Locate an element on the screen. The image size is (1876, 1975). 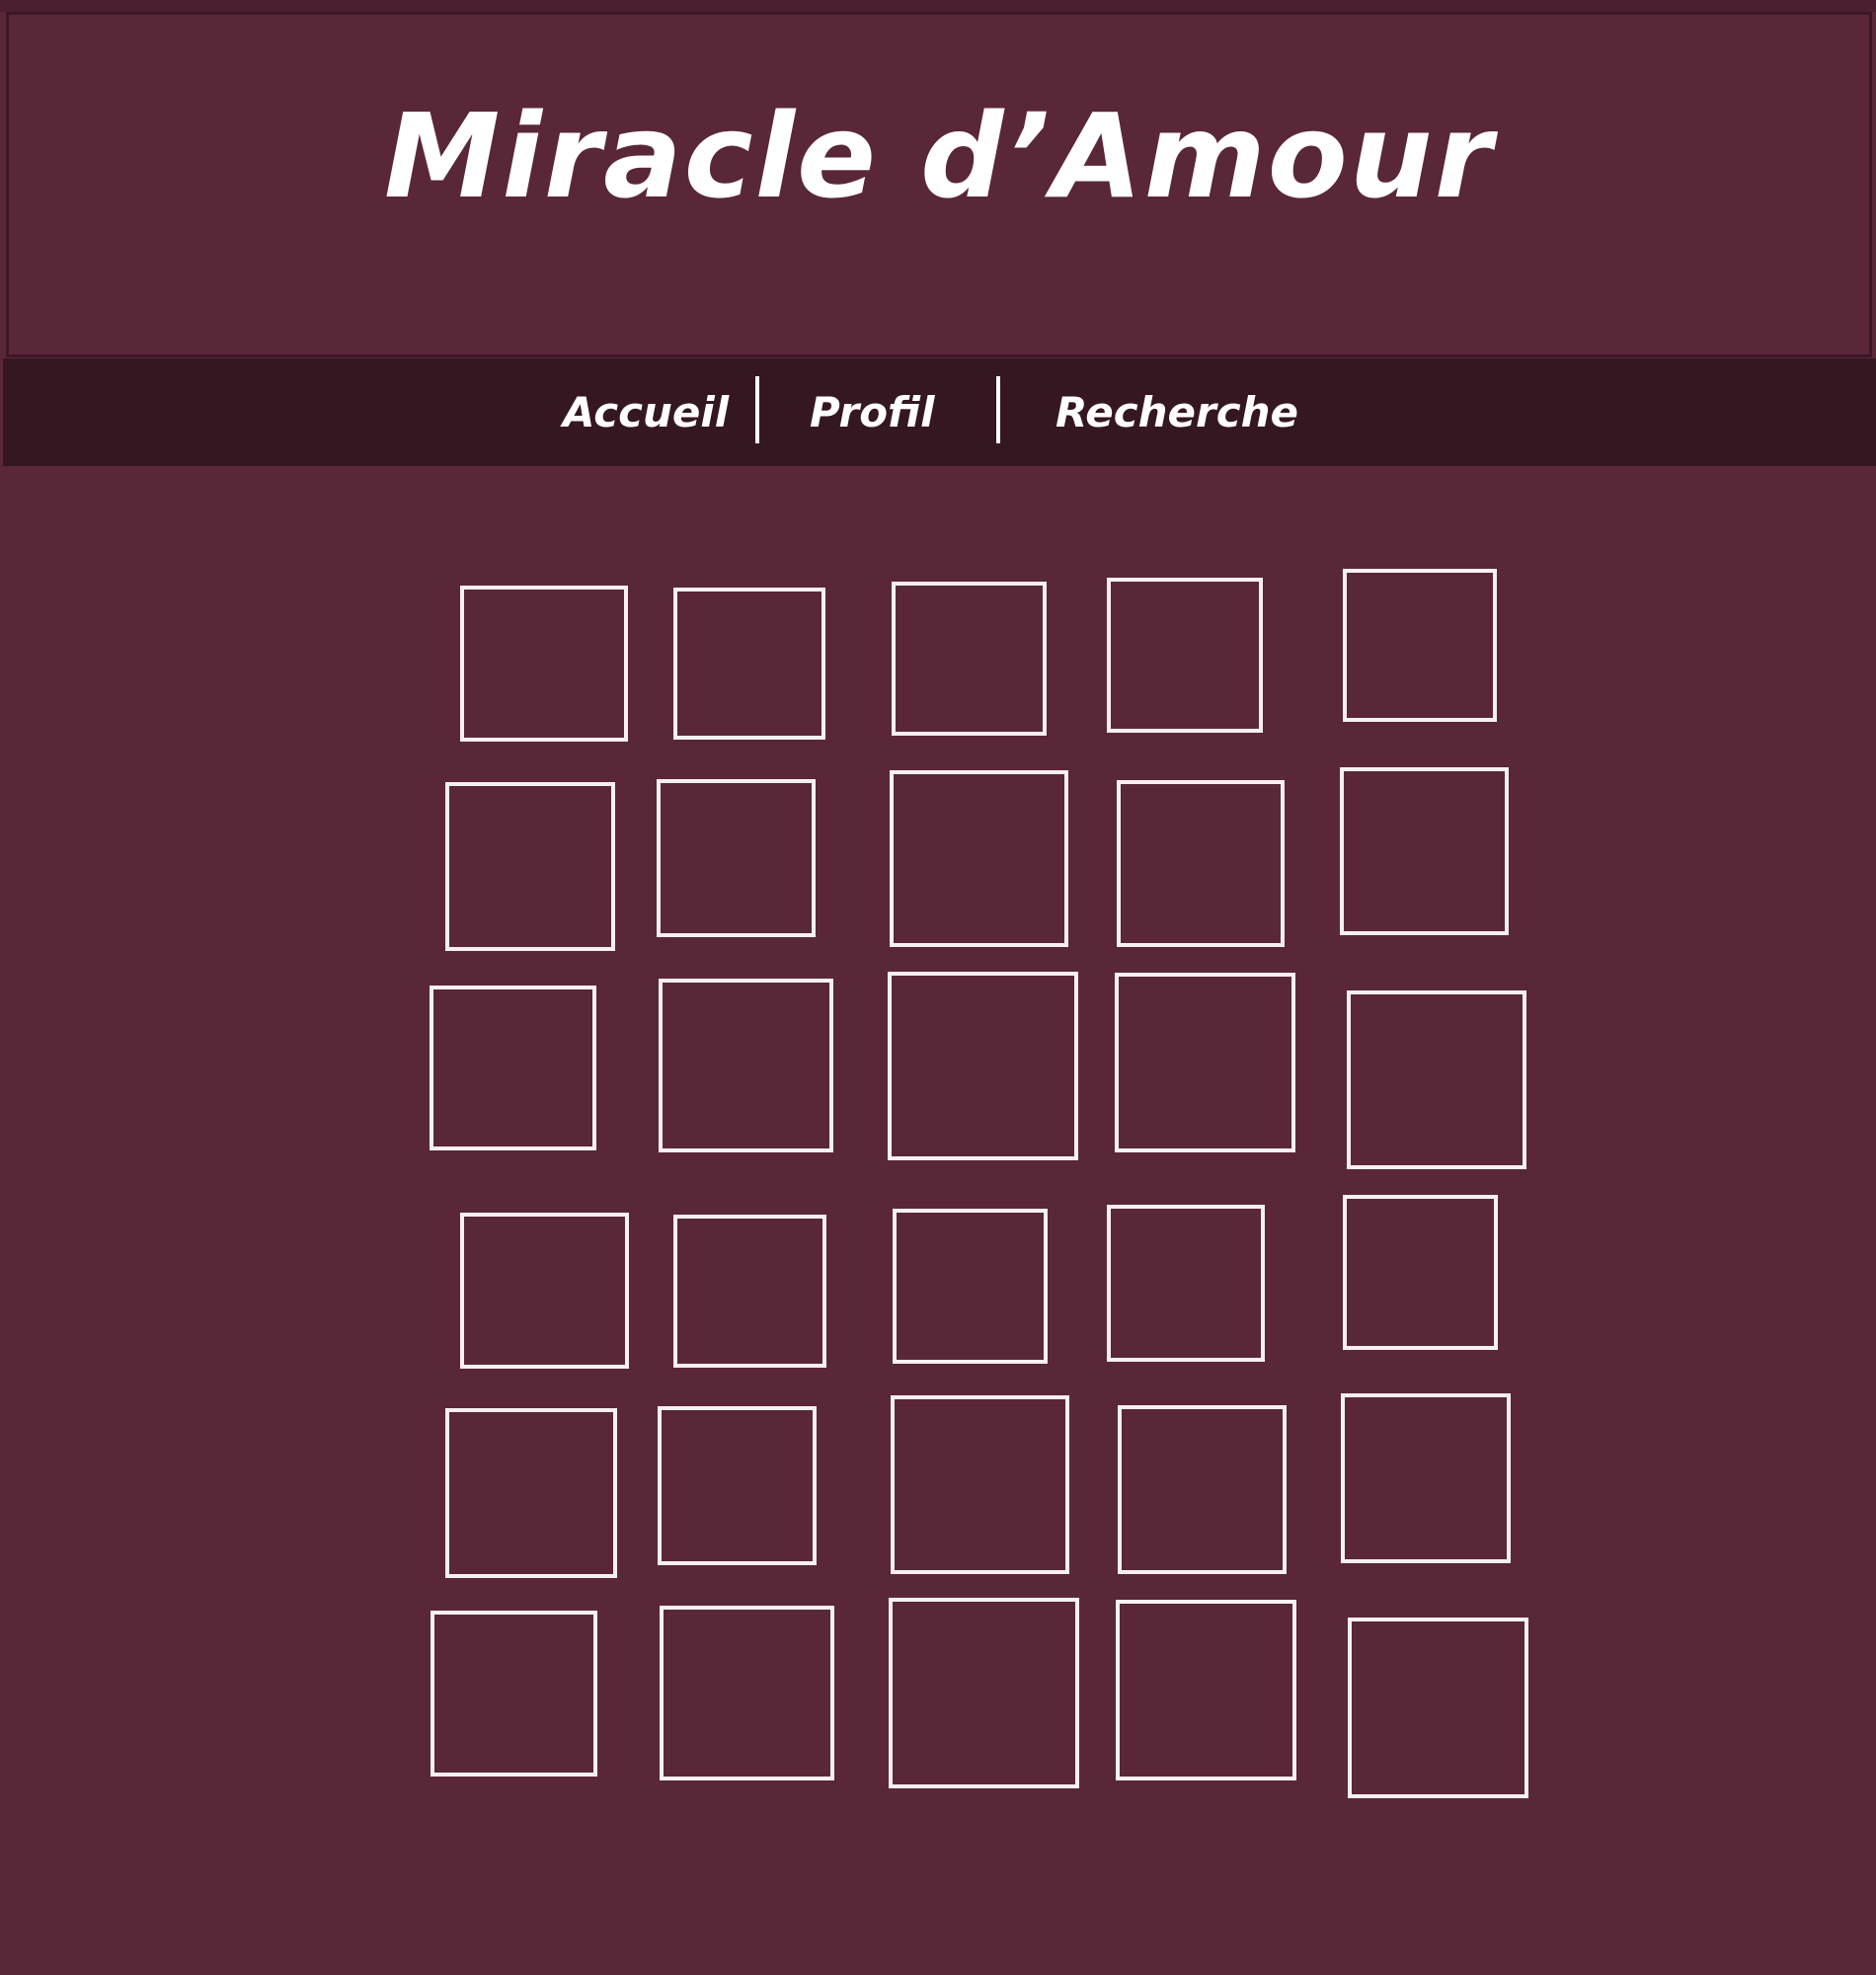
main-nav: Accueil Profil Recherche is located at coordinates (939, 412).